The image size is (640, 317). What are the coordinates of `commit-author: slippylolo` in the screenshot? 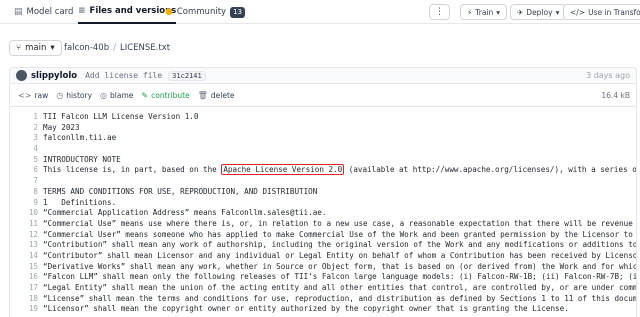 It's located at (54, 76).